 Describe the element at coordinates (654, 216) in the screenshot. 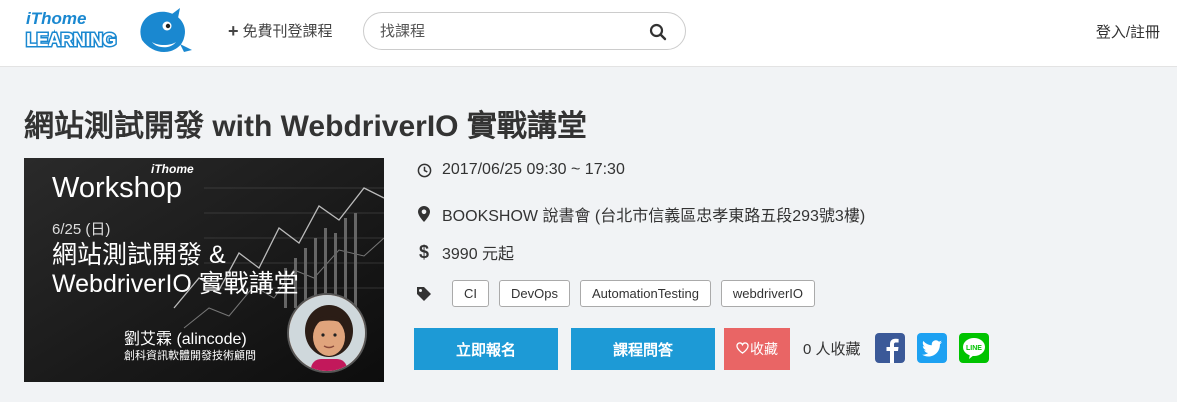

I see `course-location: BOOKSHOW 說書會 (台北市信義區忠孝東路五段293號3樓)` at that location.